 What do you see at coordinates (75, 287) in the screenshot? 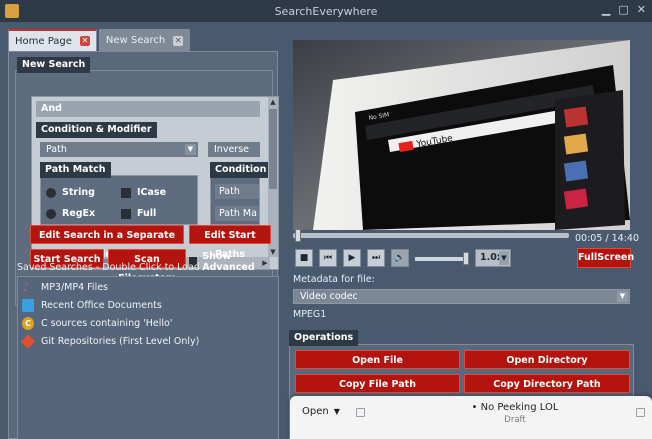
I see `saved-search-label: MP3/MP4 Files` at bounding box center [75, 287].